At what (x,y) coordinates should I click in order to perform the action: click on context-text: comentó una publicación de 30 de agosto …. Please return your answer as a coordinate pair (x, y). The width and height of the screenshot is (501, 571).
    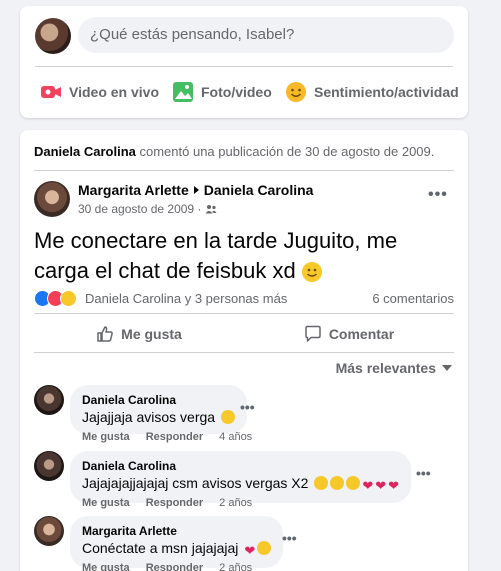
    Looking at the image, I should click on (285, 151).